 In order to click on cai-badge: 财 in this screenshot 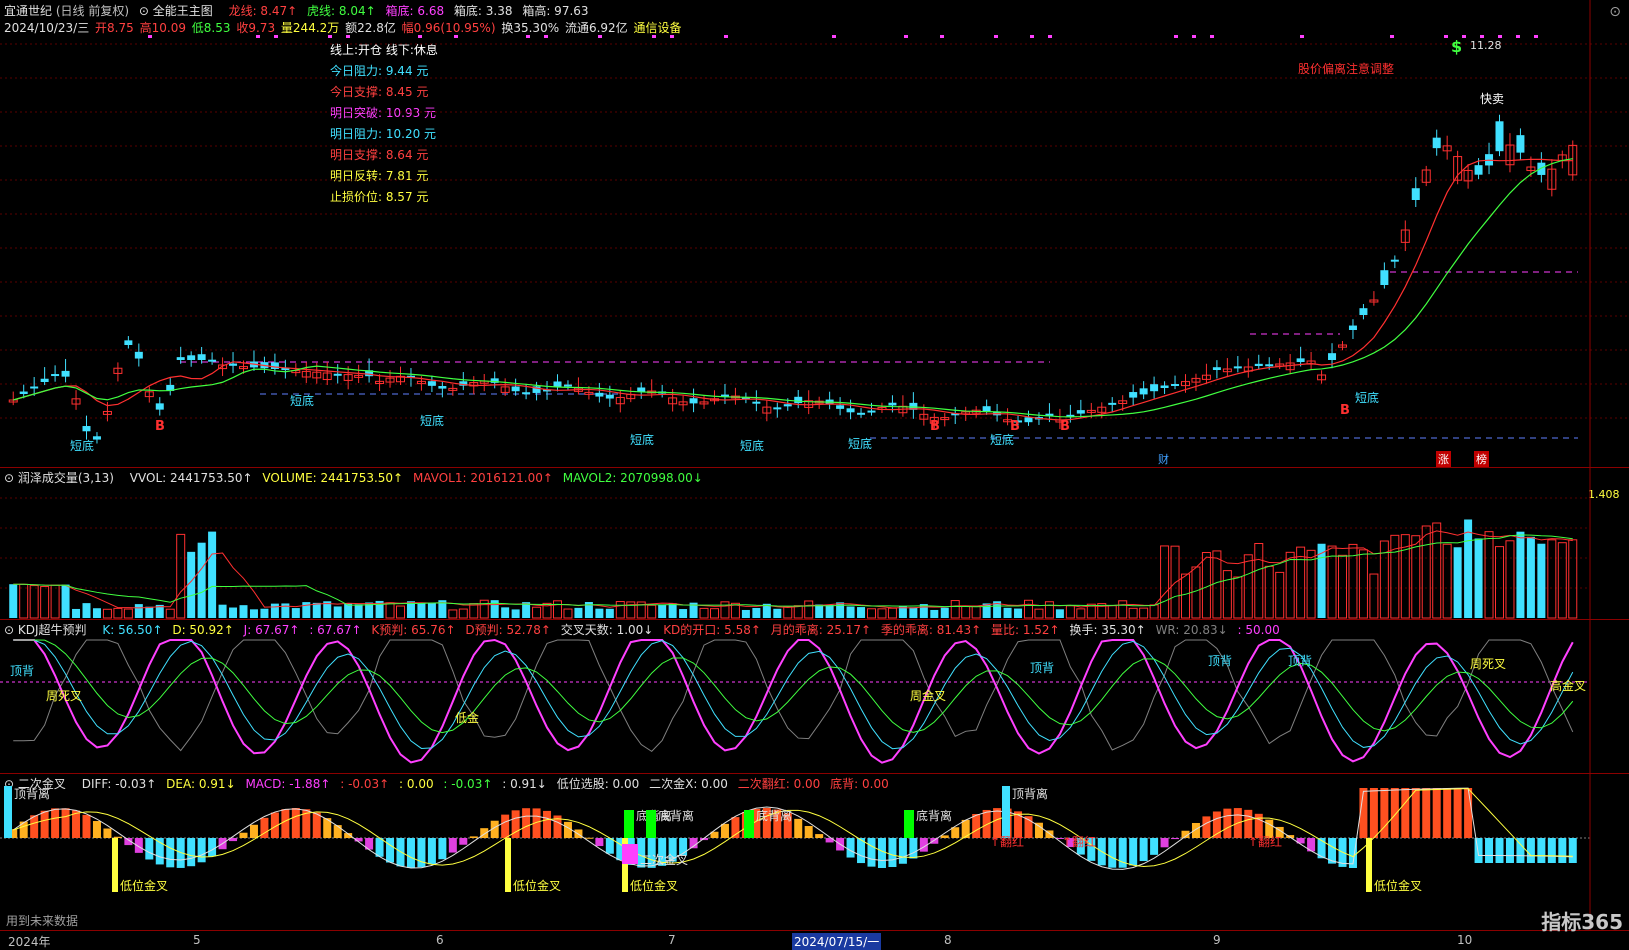, I will do `click(1163, 459)`.